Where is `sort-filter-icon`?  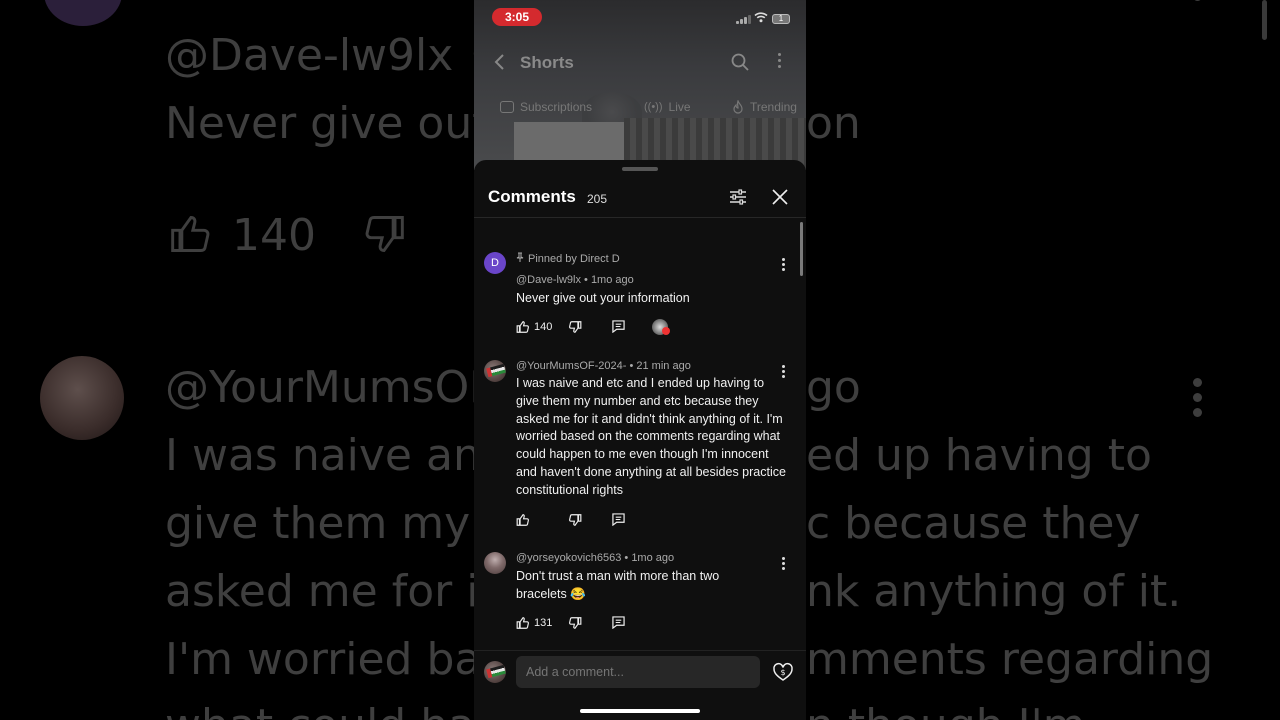 sort-filter-icon is located at coordinates (738, 197).